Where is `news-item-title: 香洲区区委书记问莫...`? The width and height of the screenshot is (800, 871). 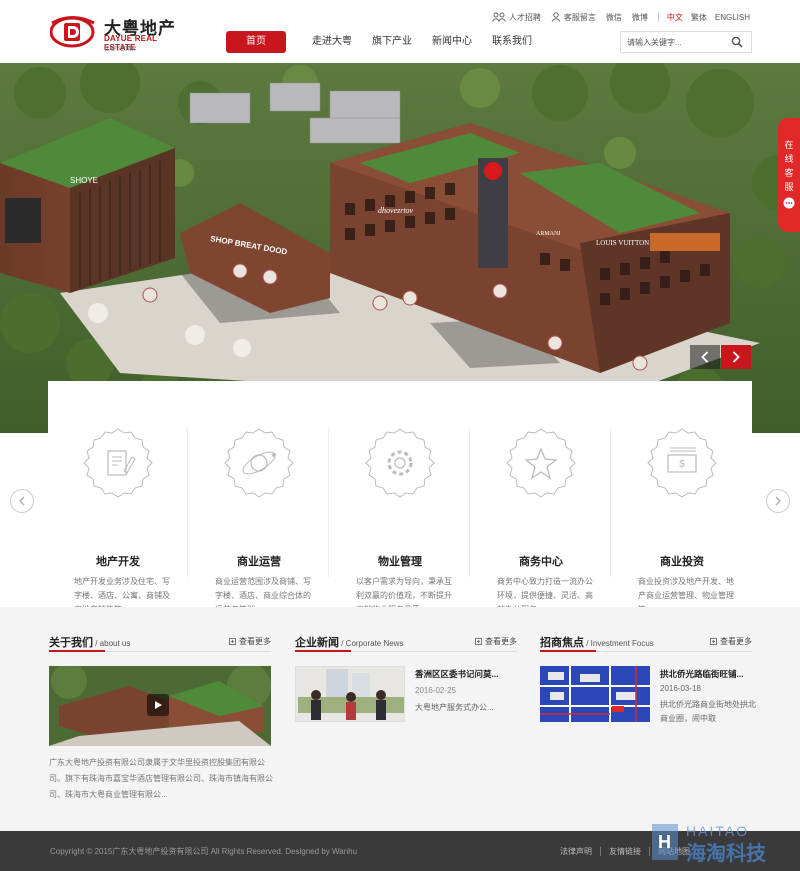 news-item-title: 香洲区区委书记问莫... is located at coordinates (457, 674).